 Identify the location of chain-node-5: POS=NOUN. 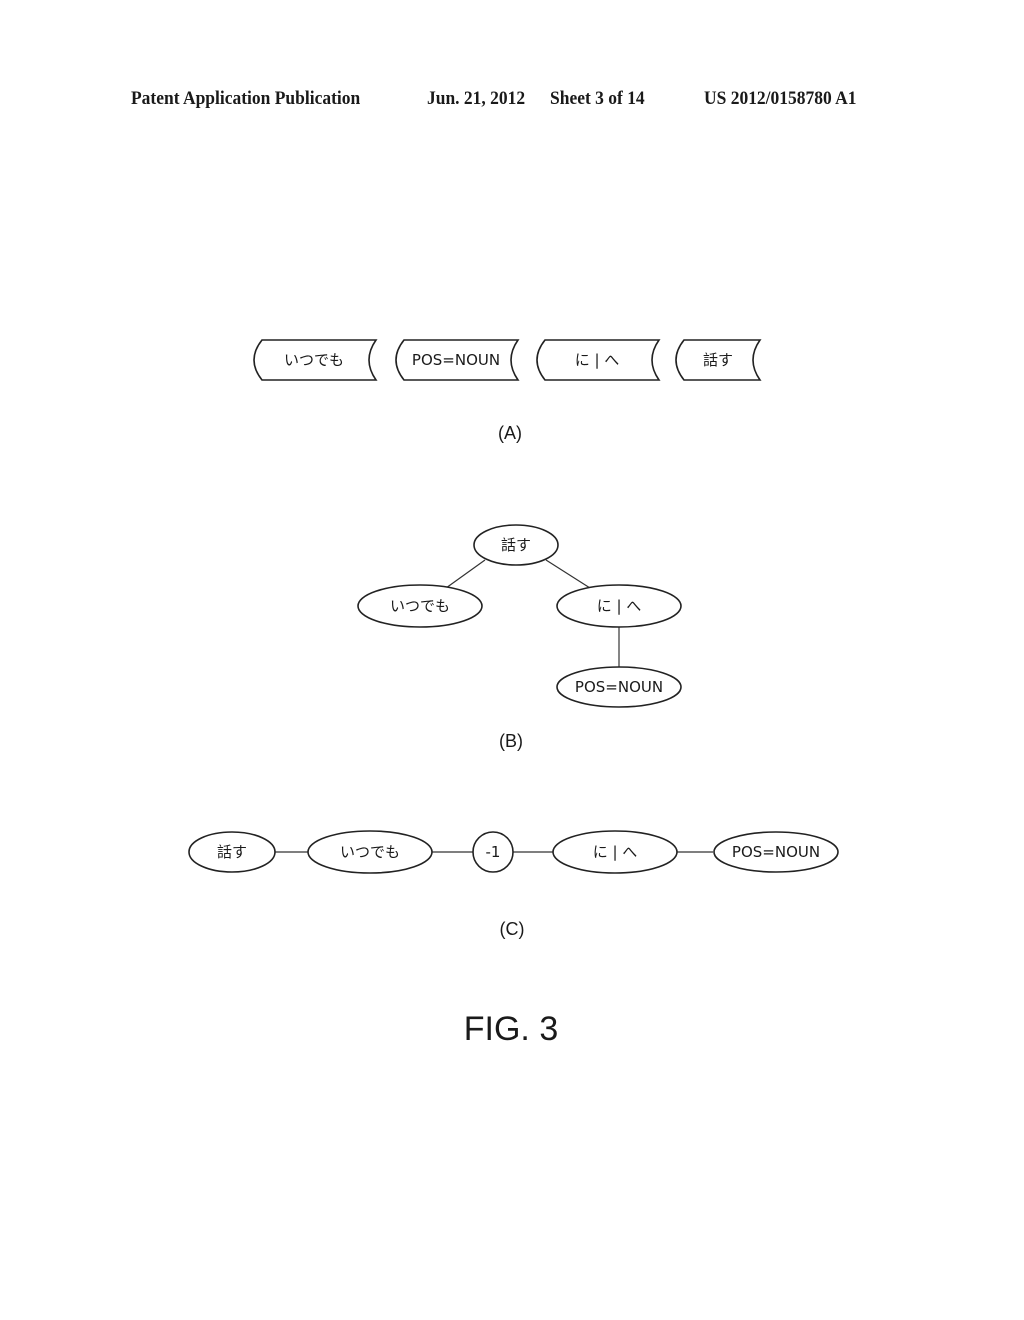
(776, 852).